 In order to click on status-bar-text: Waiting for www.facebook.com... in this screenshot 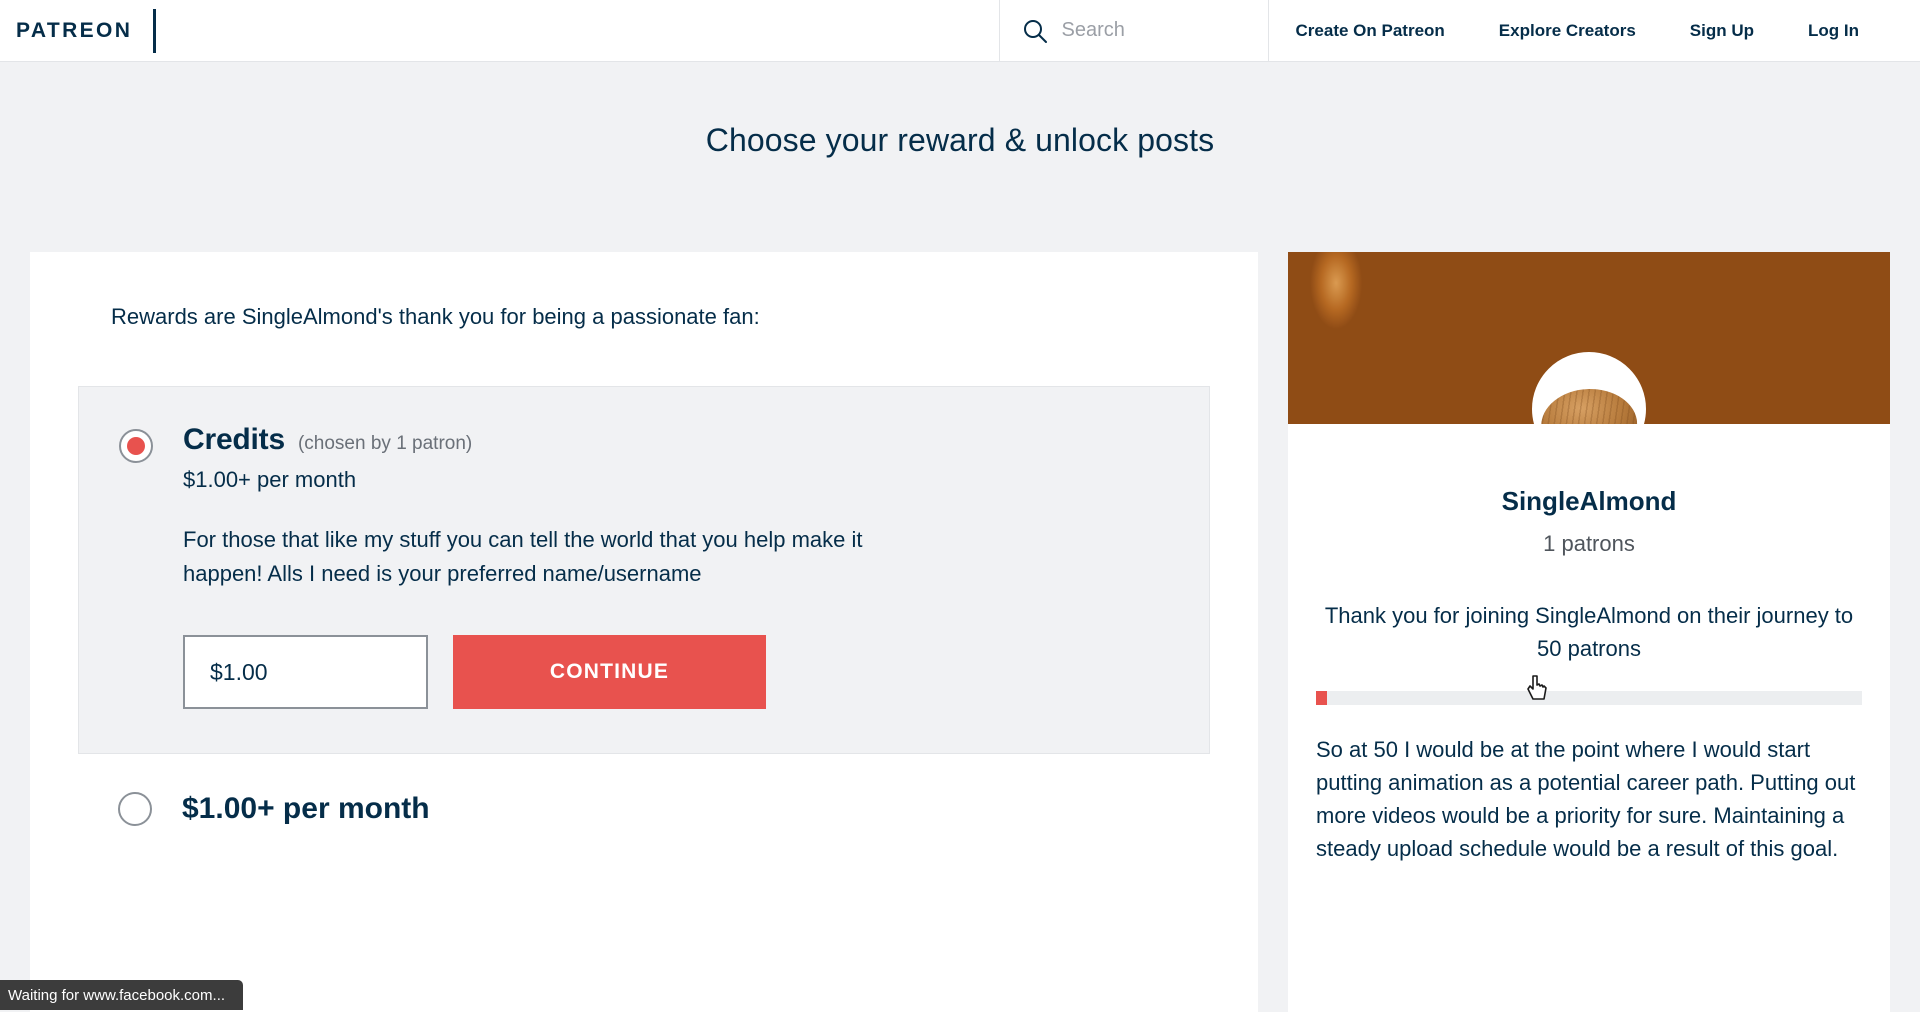, I will do `click(116, 995)`.